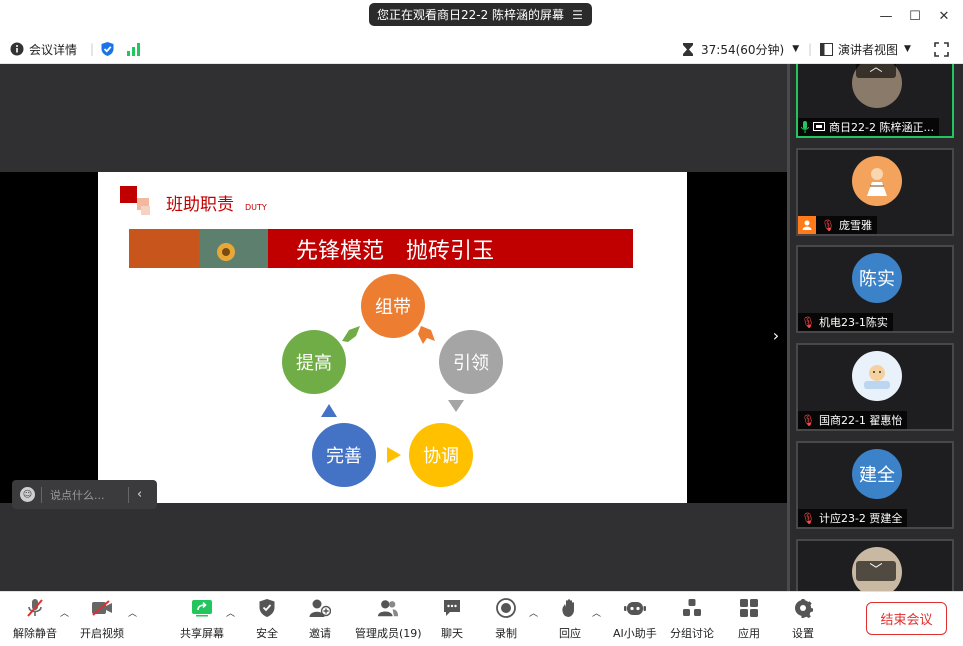 Image resolution: width=963 pixels, height=646 pixels. I want to click on meeting-timer: 37:54(60分钟) ▼, so click(741, 49).